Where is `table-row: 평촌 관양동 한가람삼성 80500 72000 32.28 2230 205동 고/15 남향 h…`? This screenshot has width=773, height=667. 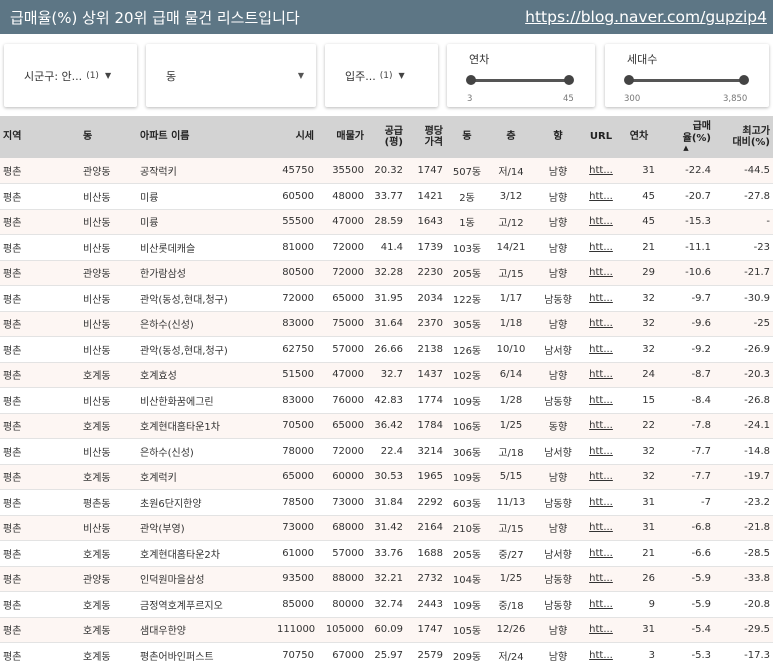 table-row: 평촌 관양동 한가람삼성 80500 72000 32.28 2230 205동 고/15 남향 h… is located at coordinates (386, 273).